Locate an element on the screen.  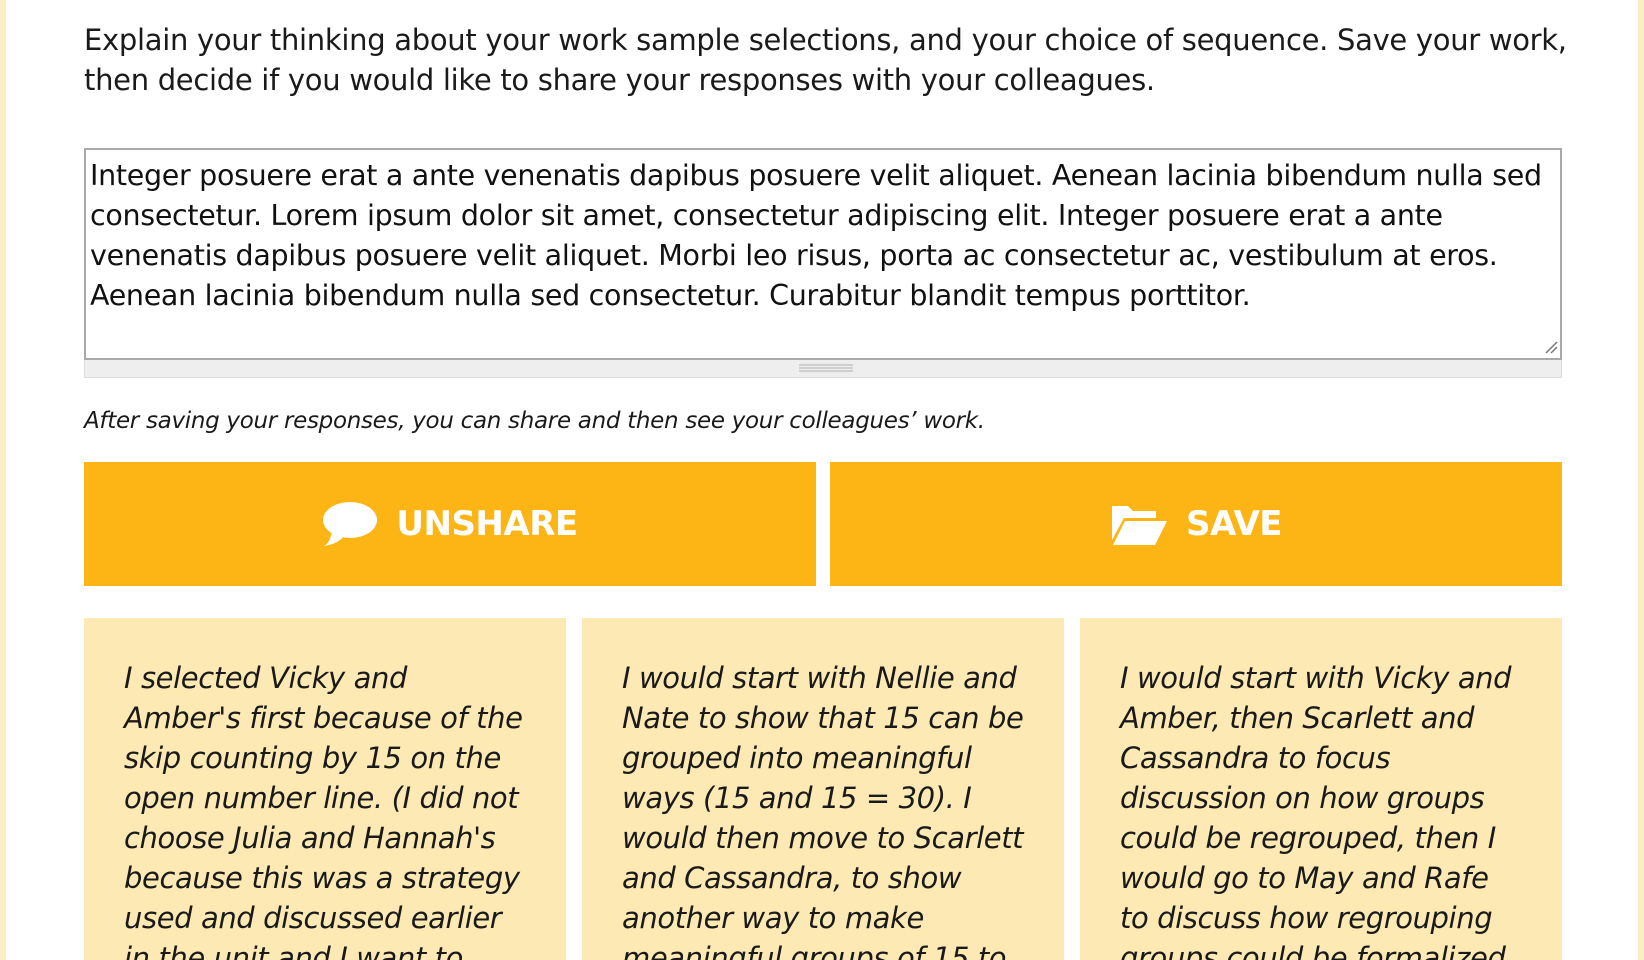
page-left-border is located at coordinates (3, 480).